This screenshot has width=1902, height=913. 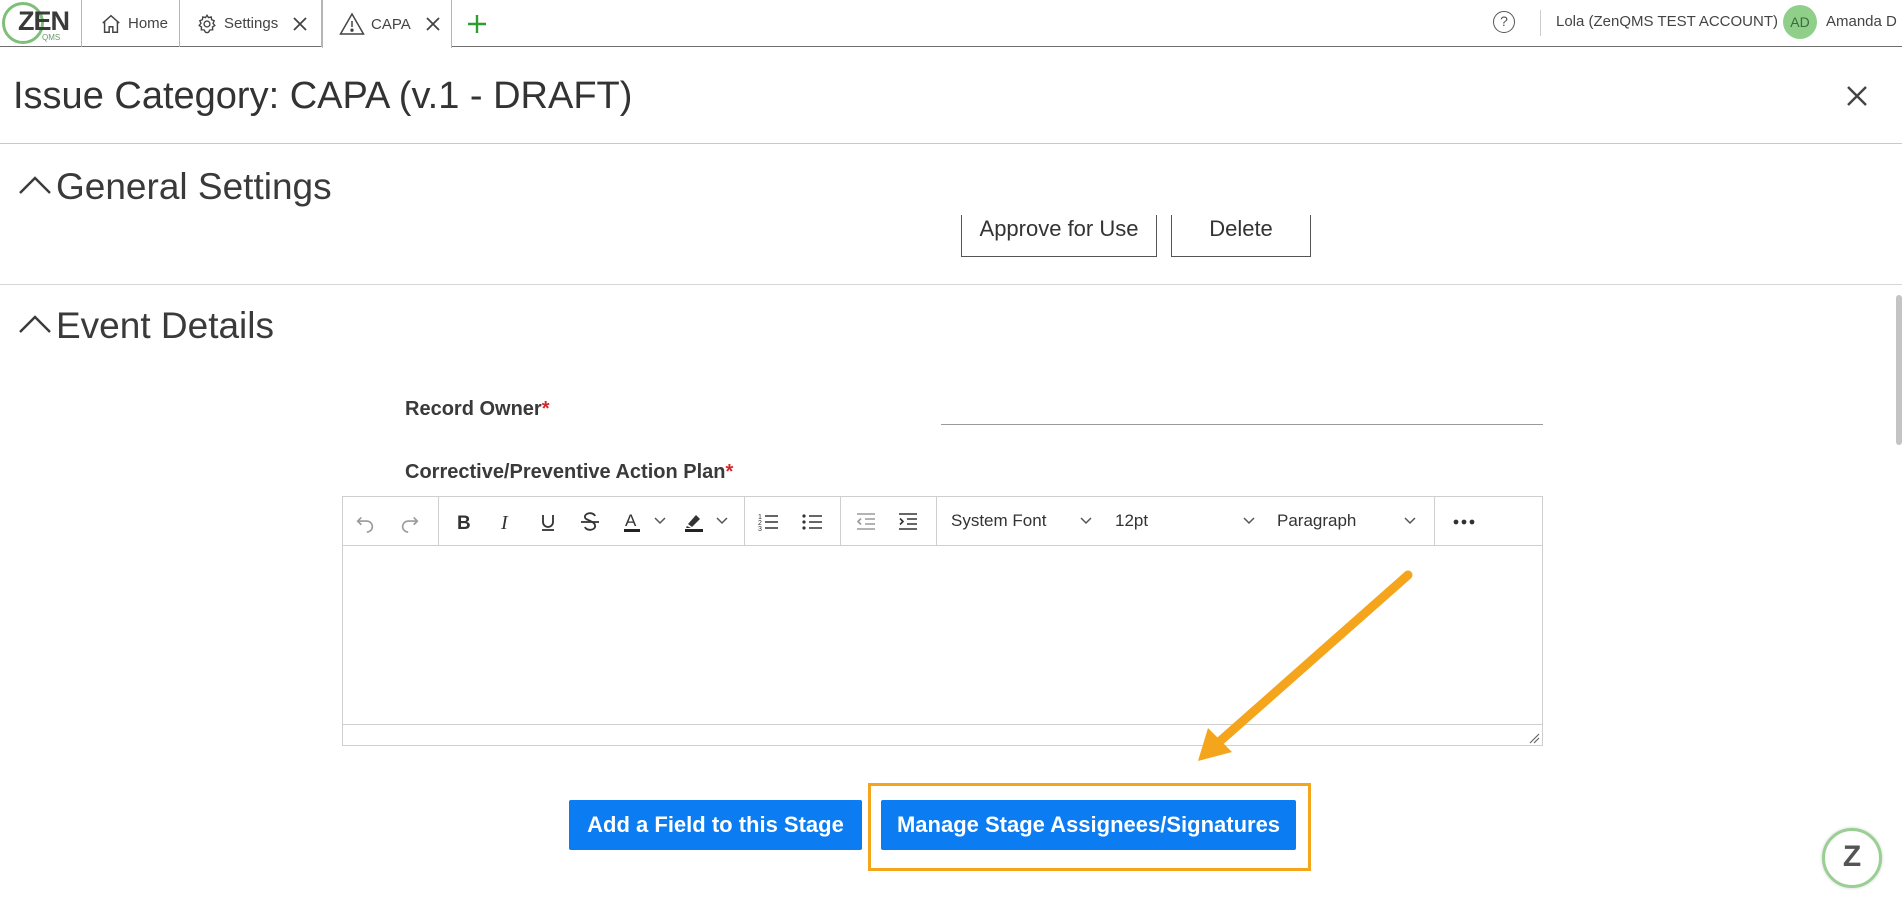 I want to click on page-title: Issue Category: CAPA (v.1 - DRAFT), so click(x=323, y=96).